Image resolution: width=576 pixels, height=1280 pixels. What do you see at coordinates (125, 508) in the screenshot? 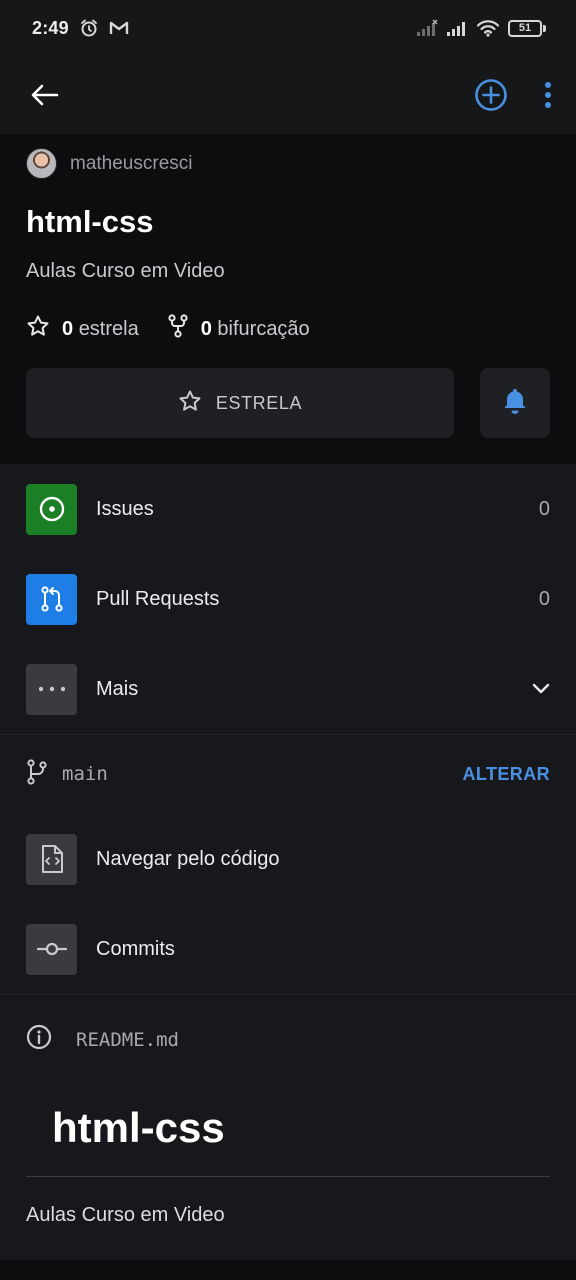
I see `menu-item-label: Issues` at bounding box center [125, 508].